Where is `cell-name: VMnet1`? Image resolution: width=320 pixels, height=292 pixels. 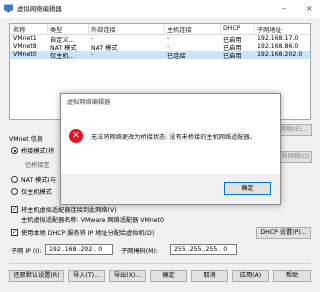
cell-name: VMnet1 is located at coordinates (25, 38).